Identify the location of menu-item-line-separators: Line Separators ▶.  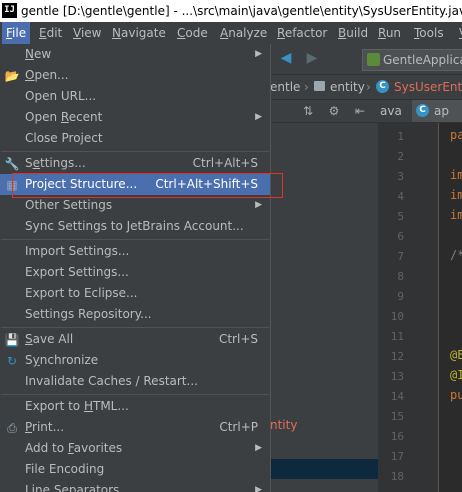
(135, 486).